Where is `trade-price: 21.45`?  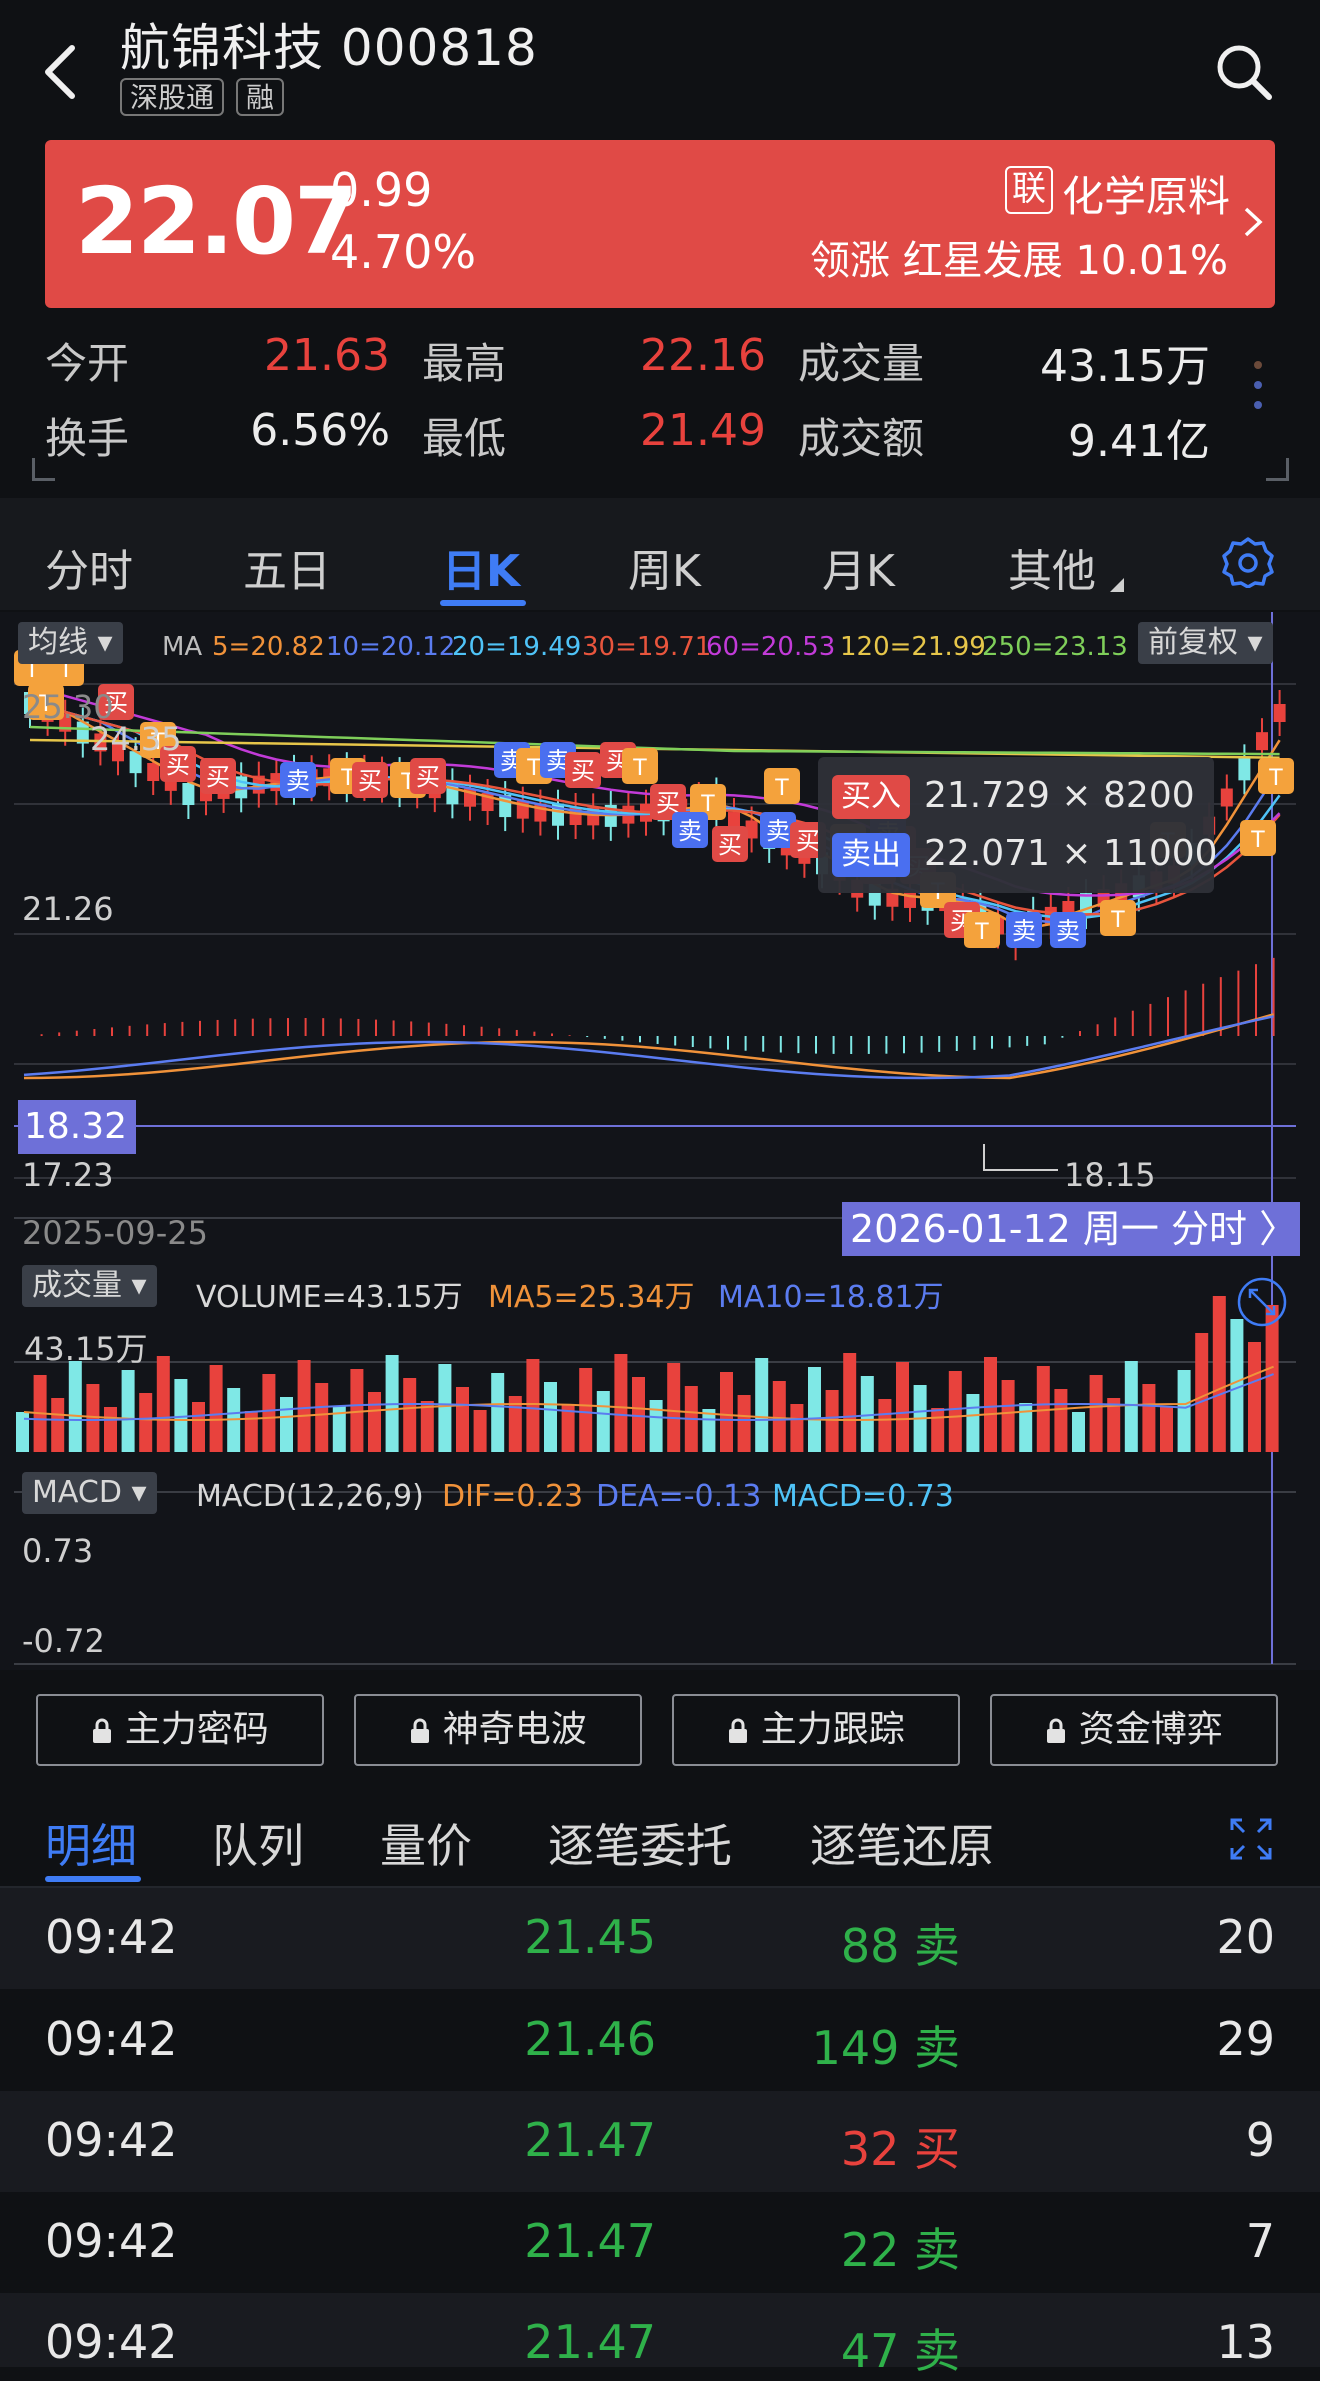 trade-price: 21.45 is located at coordinates (590, 1937).